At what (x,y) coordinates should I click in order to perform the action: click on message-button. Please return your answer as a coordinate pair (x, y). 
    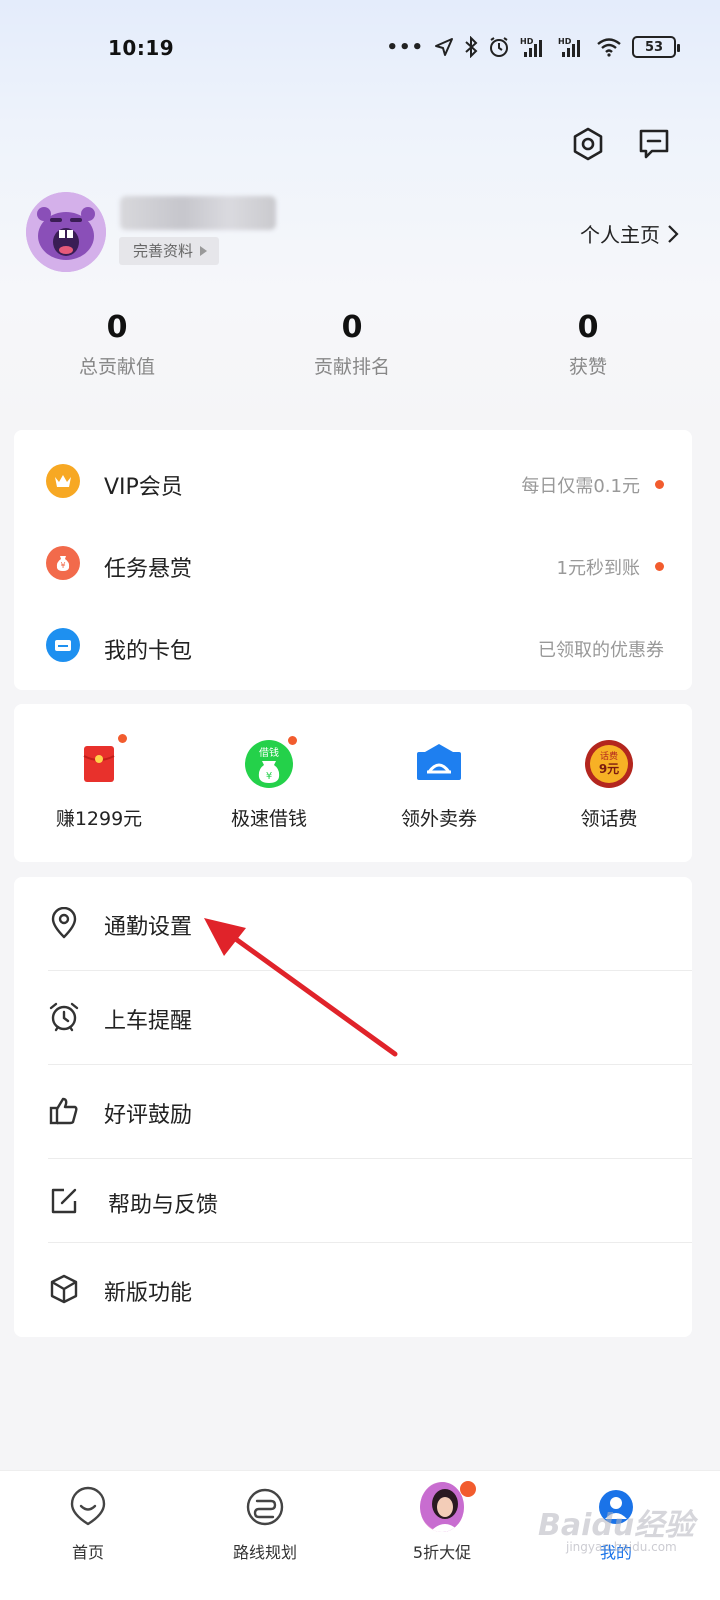
    Looking at the image, I should click on (654, 144).